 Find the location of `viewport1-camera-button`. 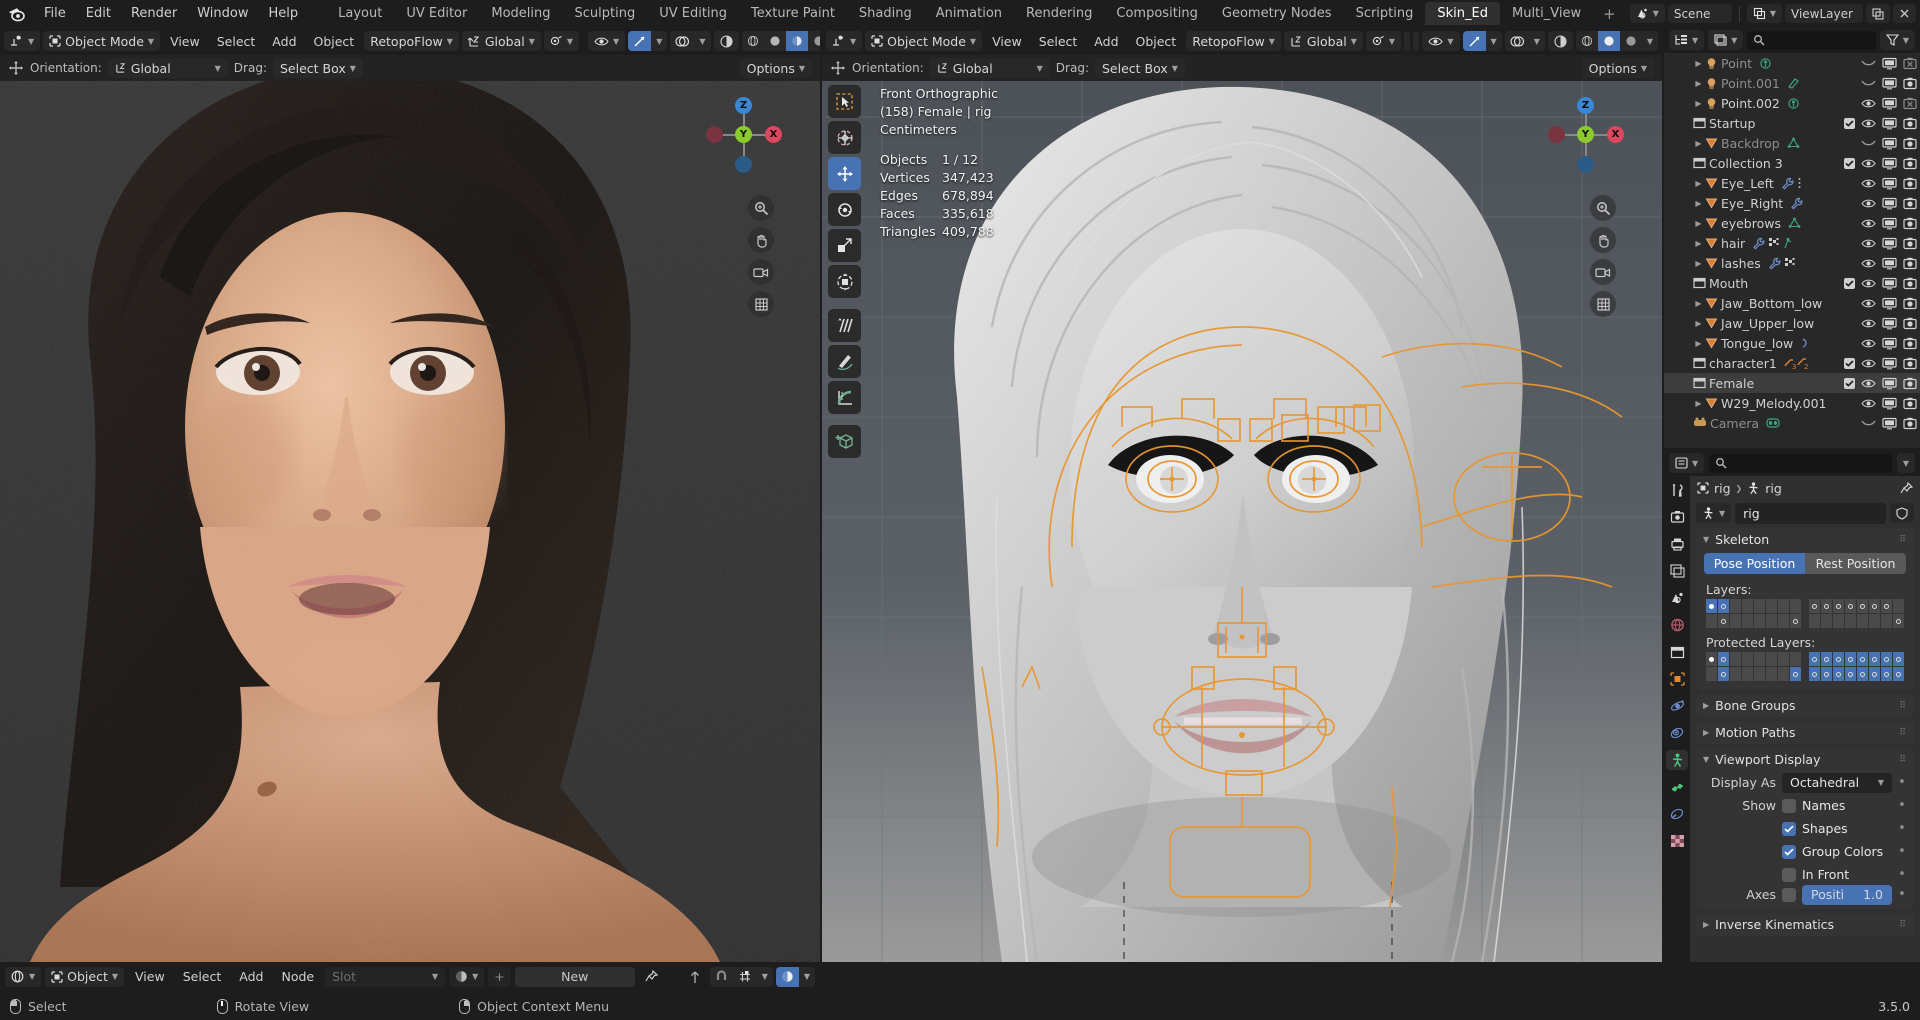

viewport1-camera-button is located at coordinates (761, 272).